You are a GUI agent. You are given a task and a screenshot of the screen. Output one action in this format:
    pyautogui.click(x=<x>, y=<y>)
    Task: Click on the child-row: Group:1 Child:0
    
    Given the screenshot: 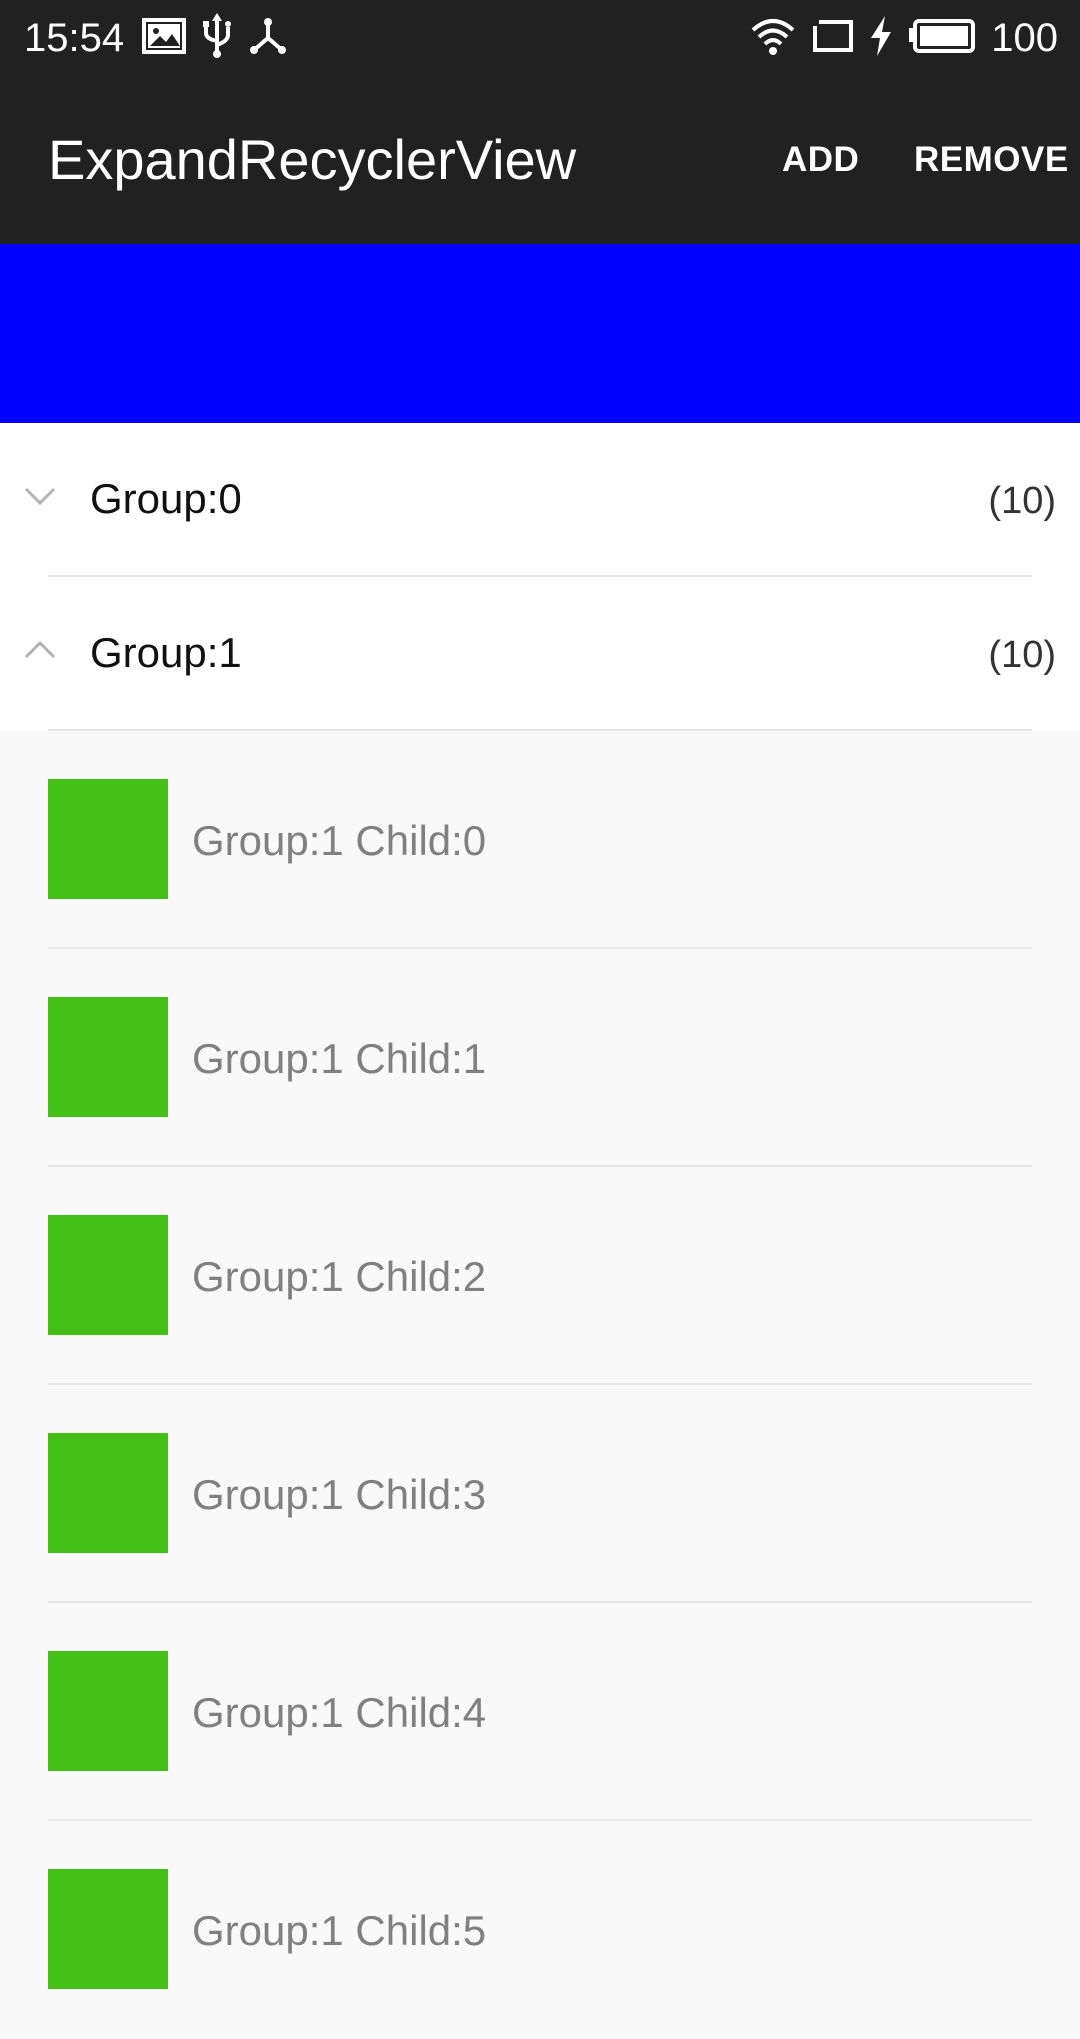 What is the action you would take?
    pyautogui.click(x=540, y=840)
    